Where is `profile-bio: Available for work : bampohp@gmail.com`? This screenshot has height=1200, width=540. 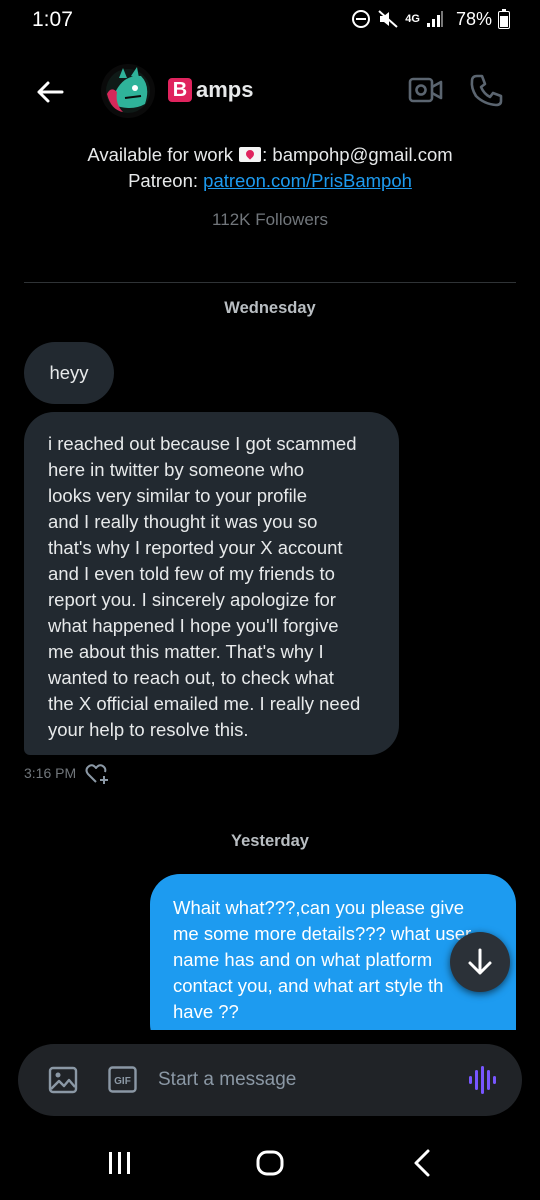
profile-bio: Available for work : bampohp@gmail.com is located at coordinates (270, 155).